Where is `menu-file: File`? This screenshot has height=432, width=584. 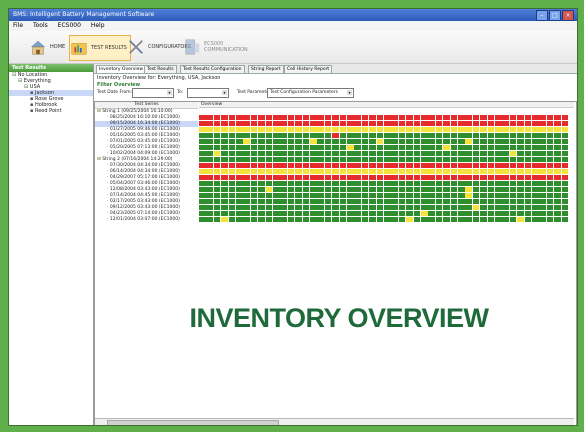
menu-file: File is located at coordinates (18, 25).